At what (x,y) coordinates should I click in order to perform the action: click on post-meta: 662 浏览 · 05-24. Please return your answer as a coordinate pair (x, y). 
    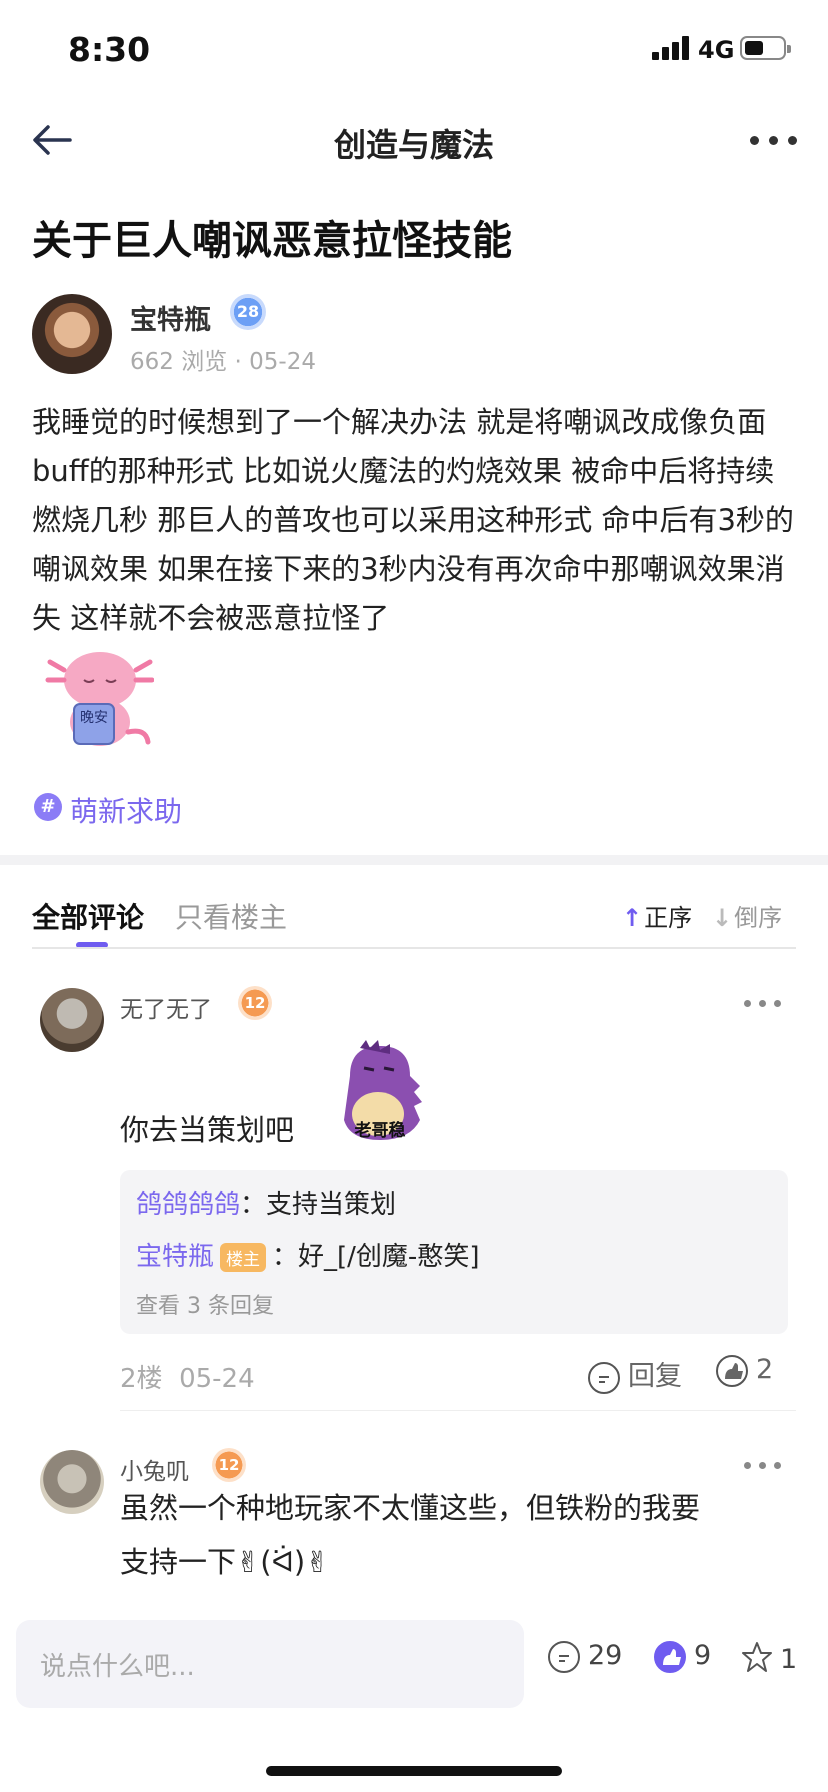
    Looking at the image, I should click on (223, 362).